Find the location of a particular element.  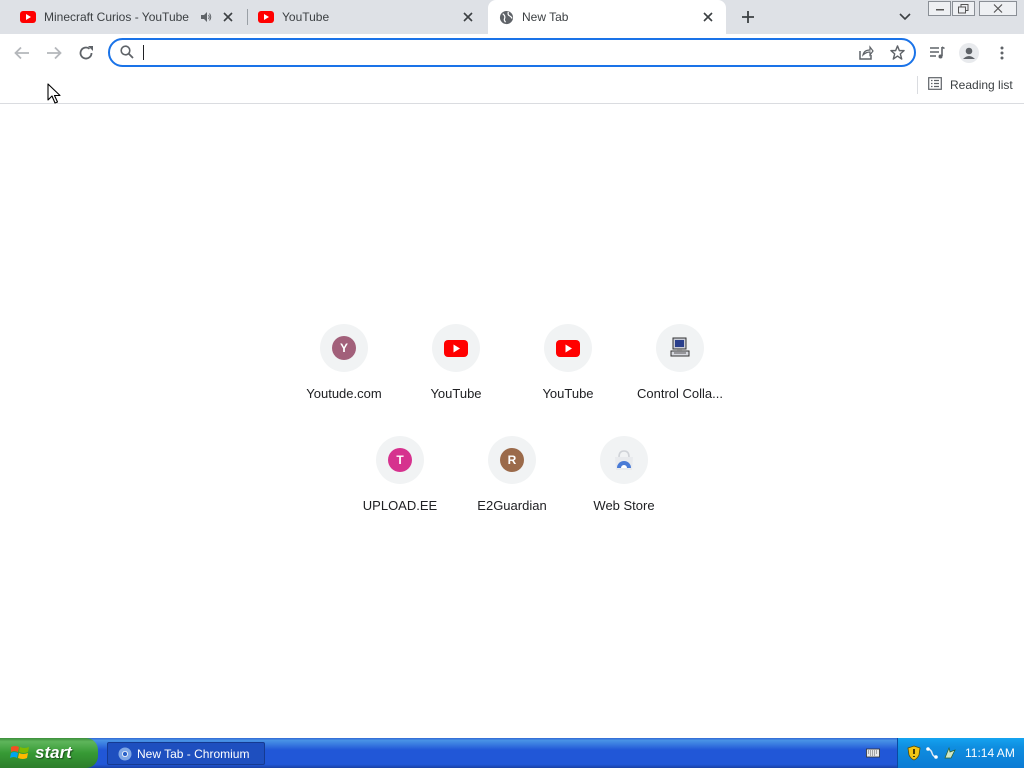

mouse-cursor-icon is located at coordinates (54, 93).